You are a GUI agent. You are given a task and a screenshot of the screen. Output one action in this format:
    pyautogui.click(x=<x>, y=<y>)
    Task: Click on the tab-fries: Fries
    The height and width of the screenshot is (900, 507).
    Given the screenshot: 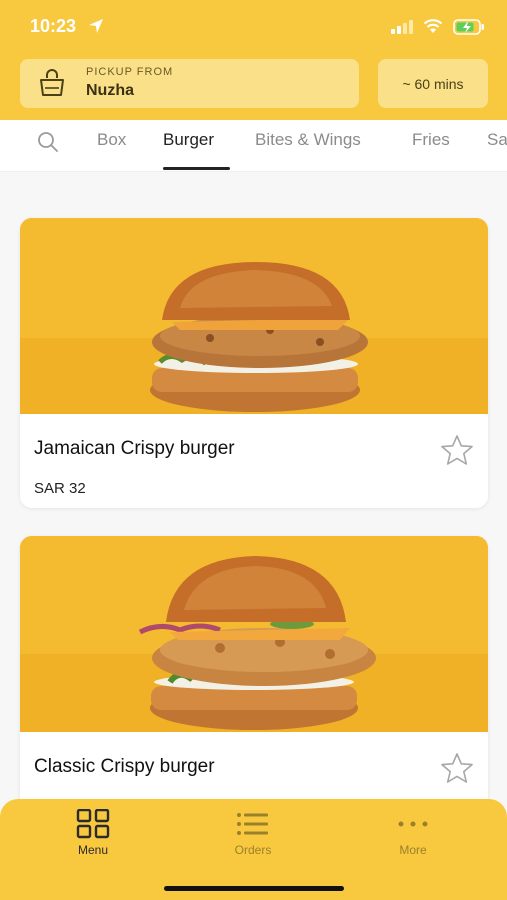 What is the action you would take?
    pyautogui.click(x=431, y=140)
    